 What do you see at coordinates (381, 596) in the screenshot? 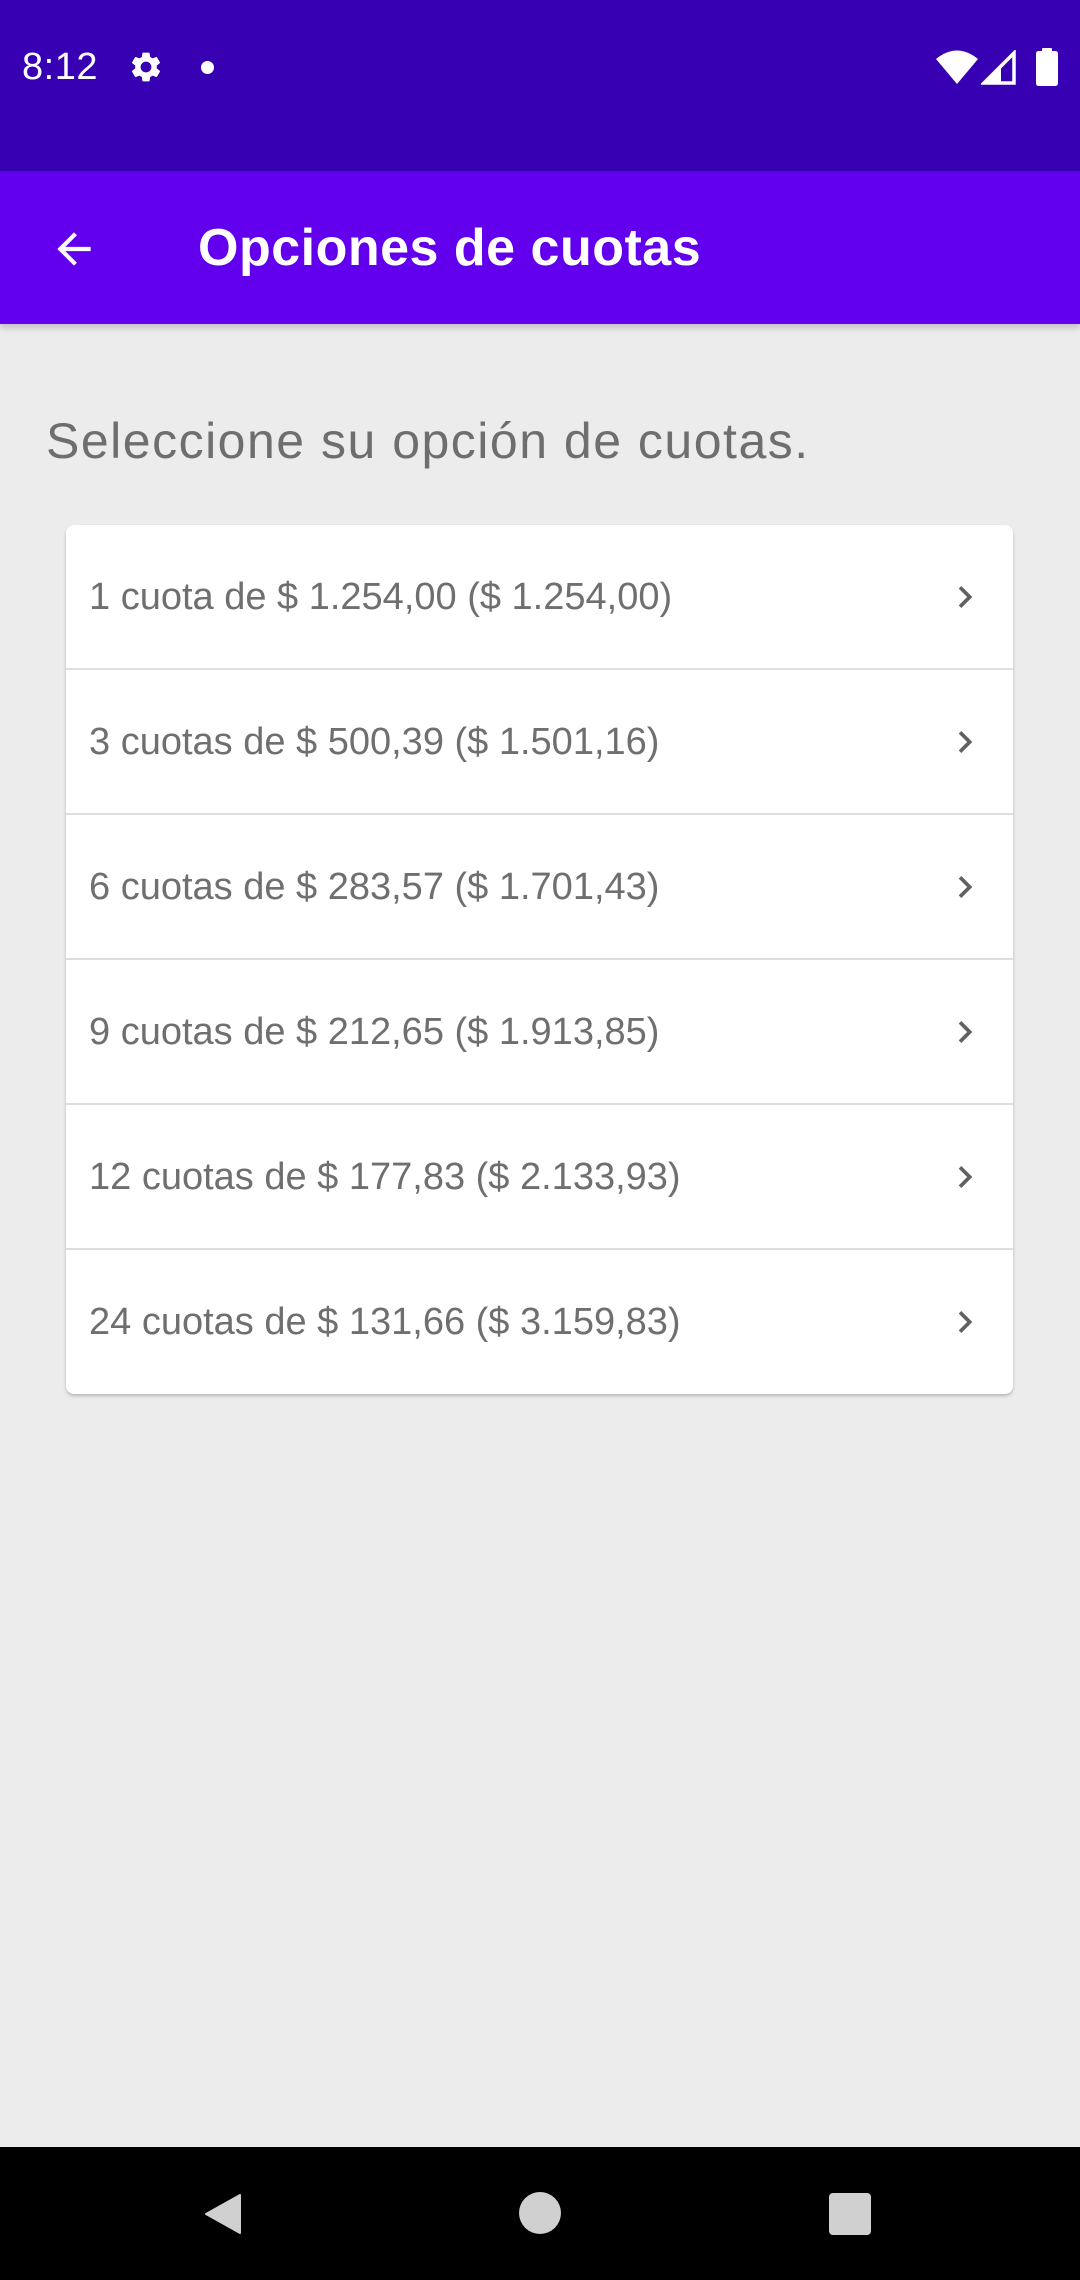
I see `option-label: 1 cuota de $ 1.254,00 ($ 1.254,00)` at bounding box center [381, 596].